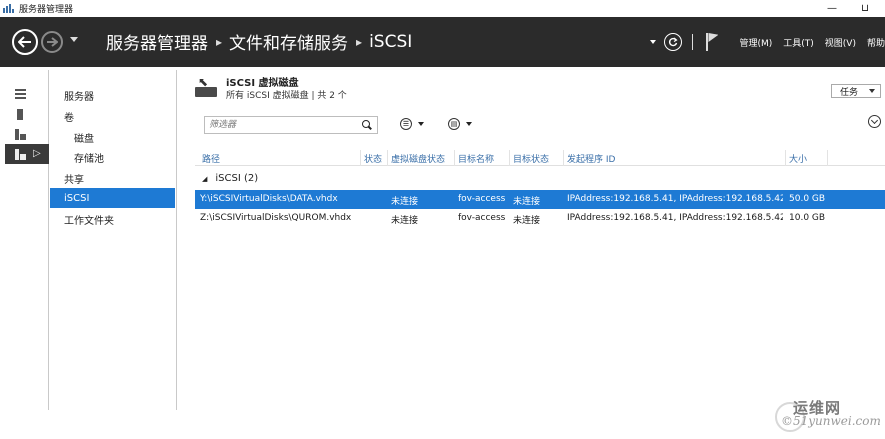 The width and height of the screenshot is (885, 439). Describe the element at coordinates (112, 95) in the screenshot. I see `nav-item-servers: 服务器` at that location.